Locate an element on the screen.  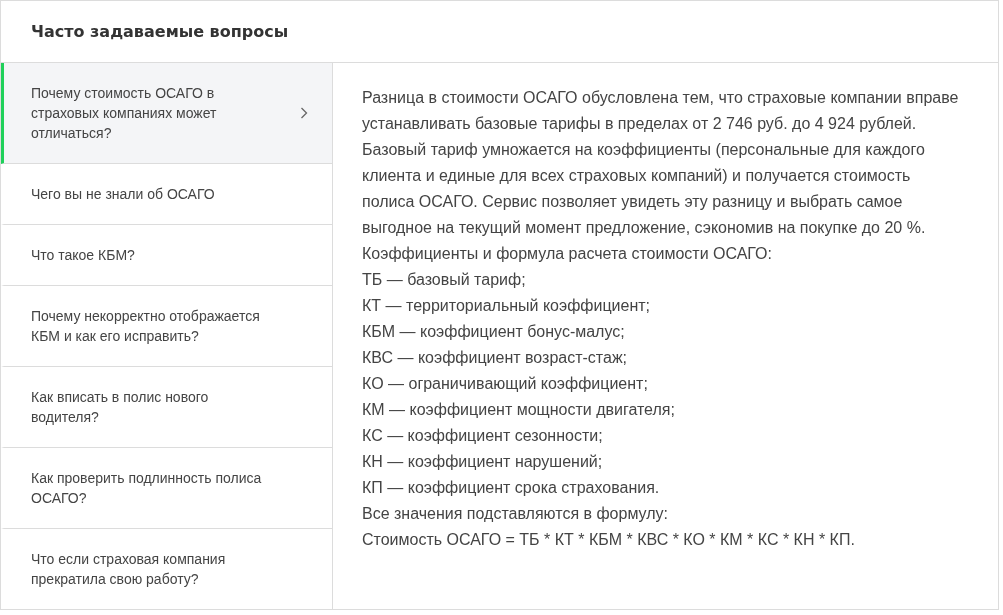
answer-line: Все значения подставляются в формулу: is located at coordinates (515, 514).